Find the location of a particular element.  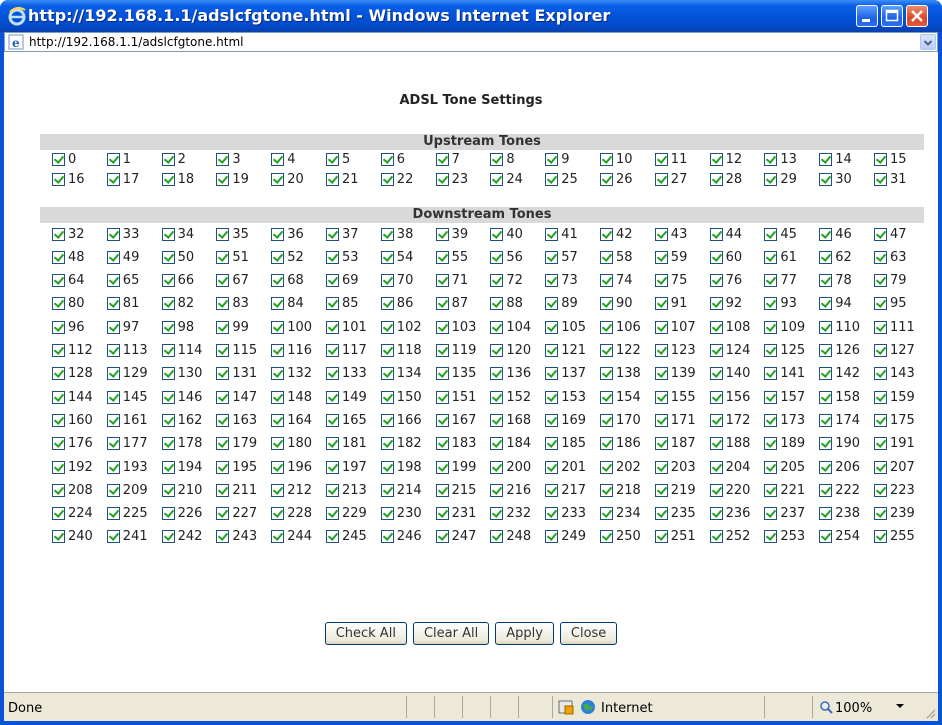

tone-243: 243 is located at coordinates (236, 537).